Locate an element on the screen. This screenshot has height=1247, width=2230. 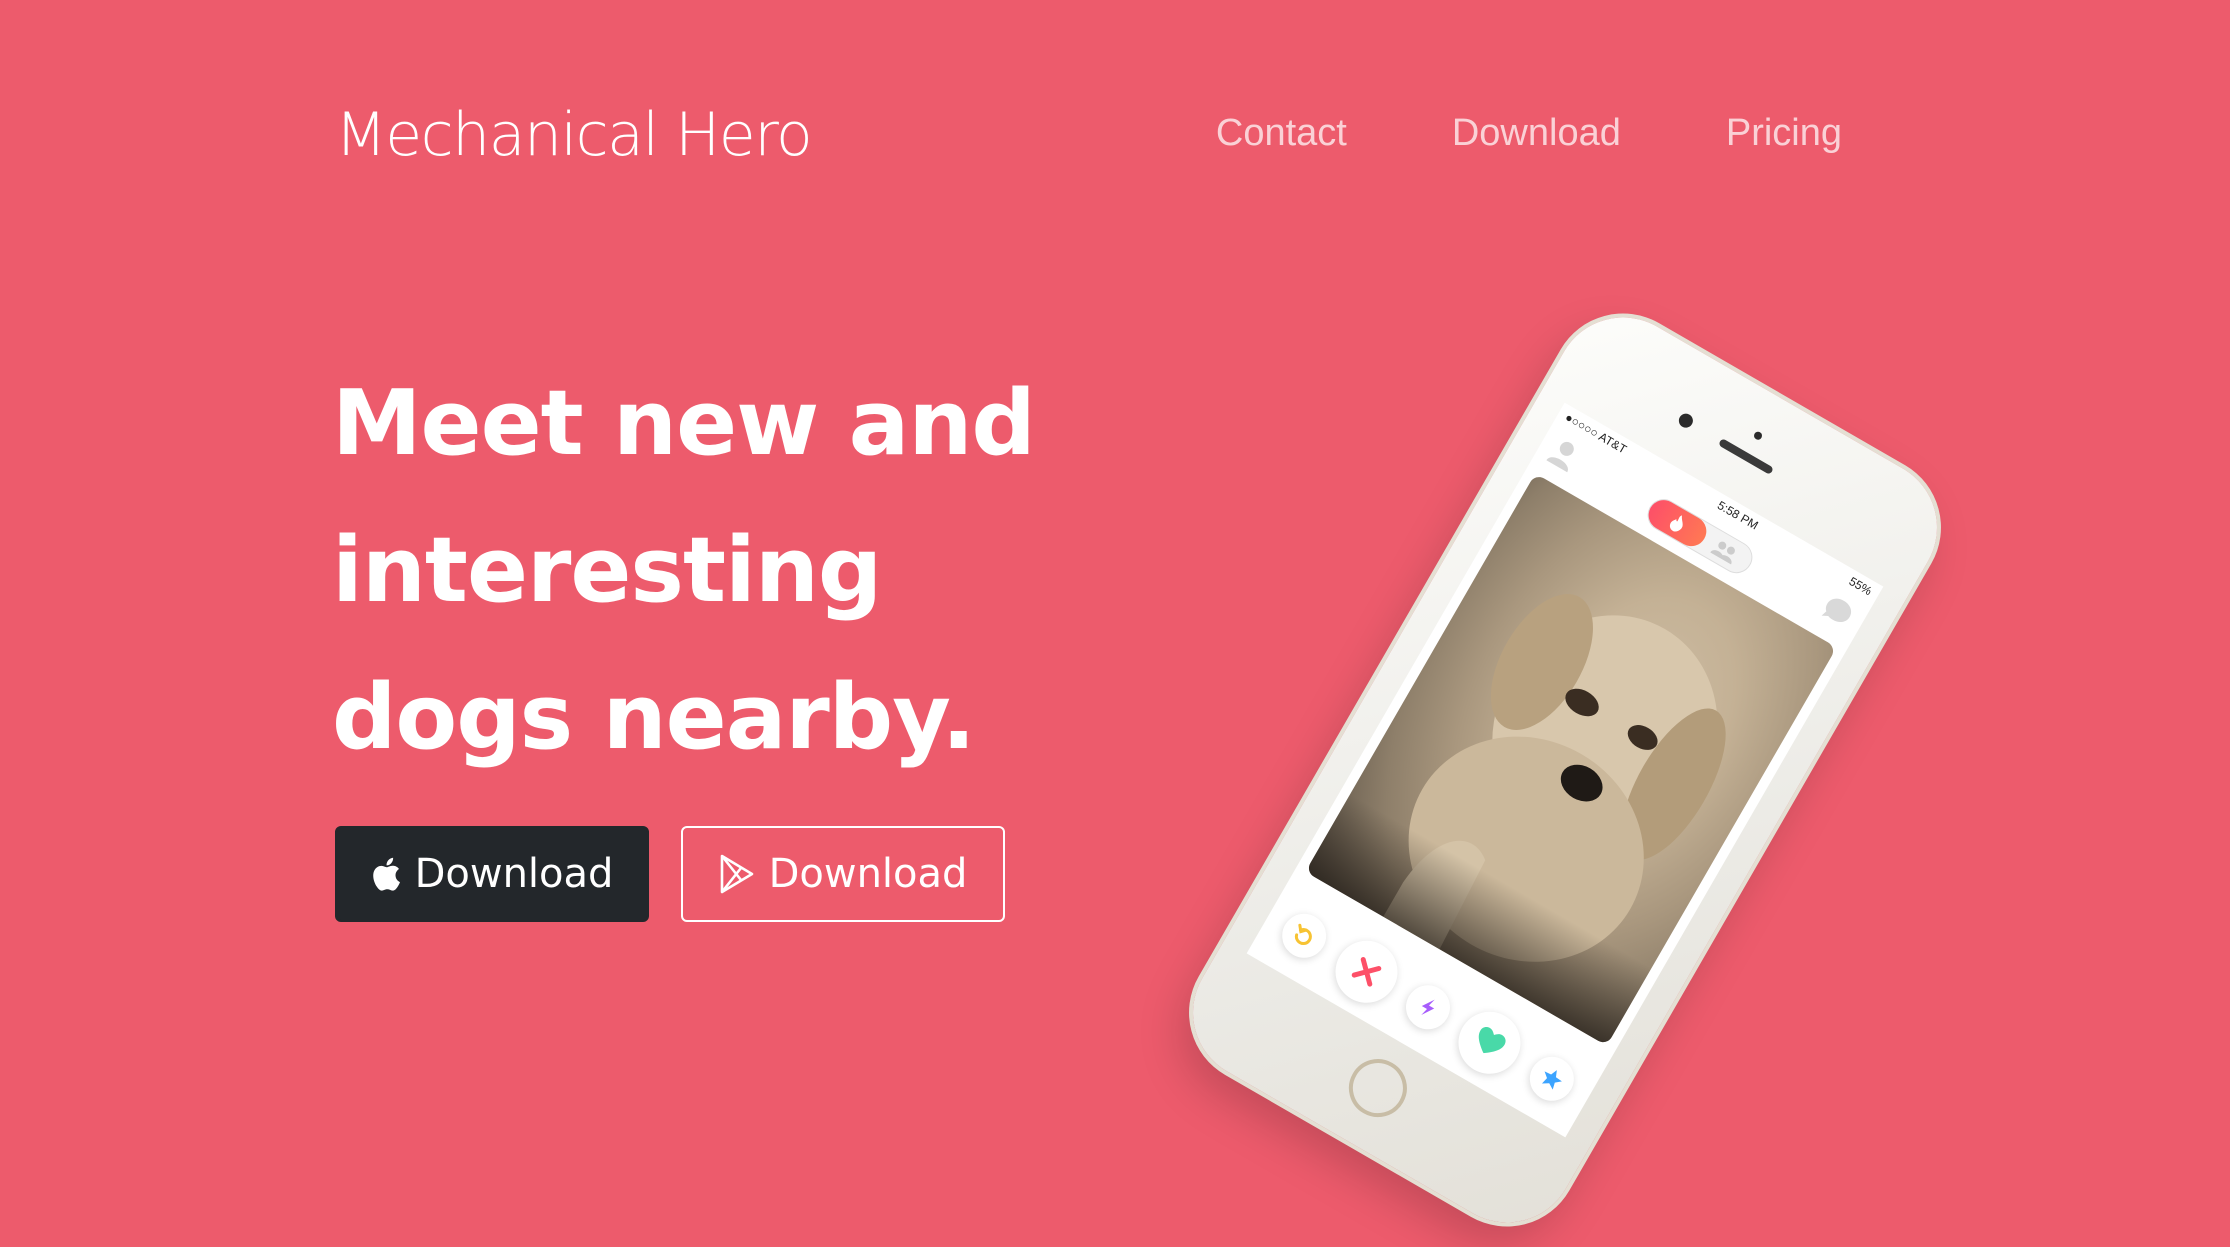
nav-download: Download is located at coordinates (1536, 133).